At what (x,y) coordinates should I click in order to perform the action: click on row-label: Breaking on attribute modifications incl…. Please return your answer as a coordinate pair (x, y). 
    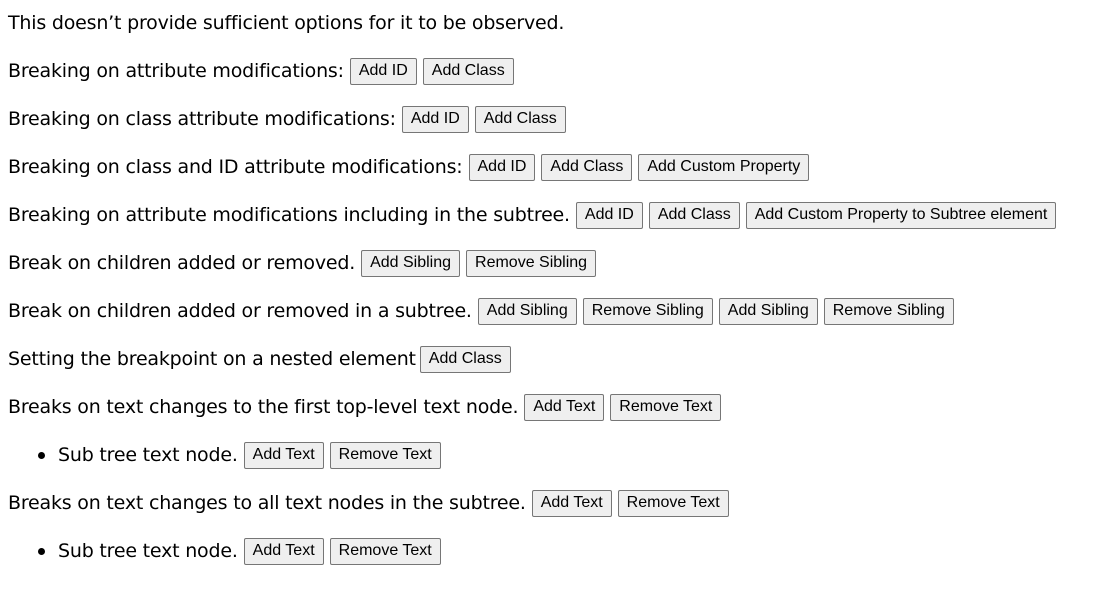
    Looking at the image, I should click on (289, 215).